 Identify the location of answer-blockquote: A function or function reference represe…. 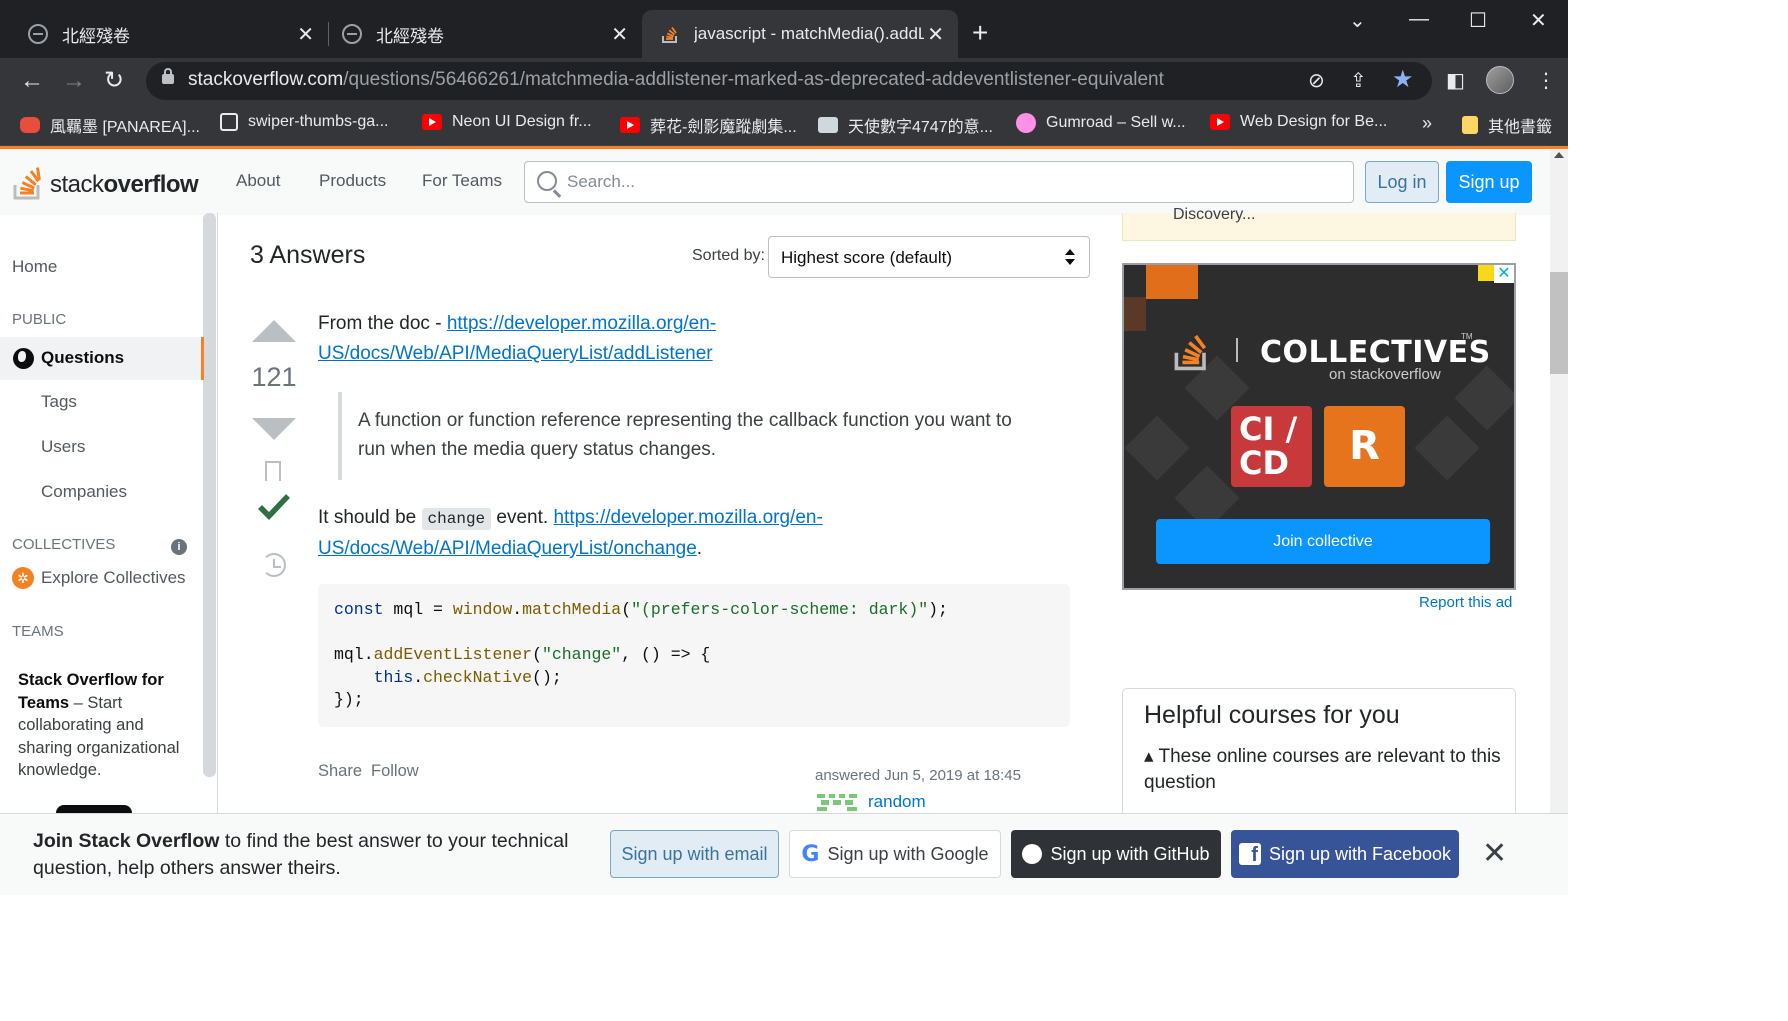
(688, 436).